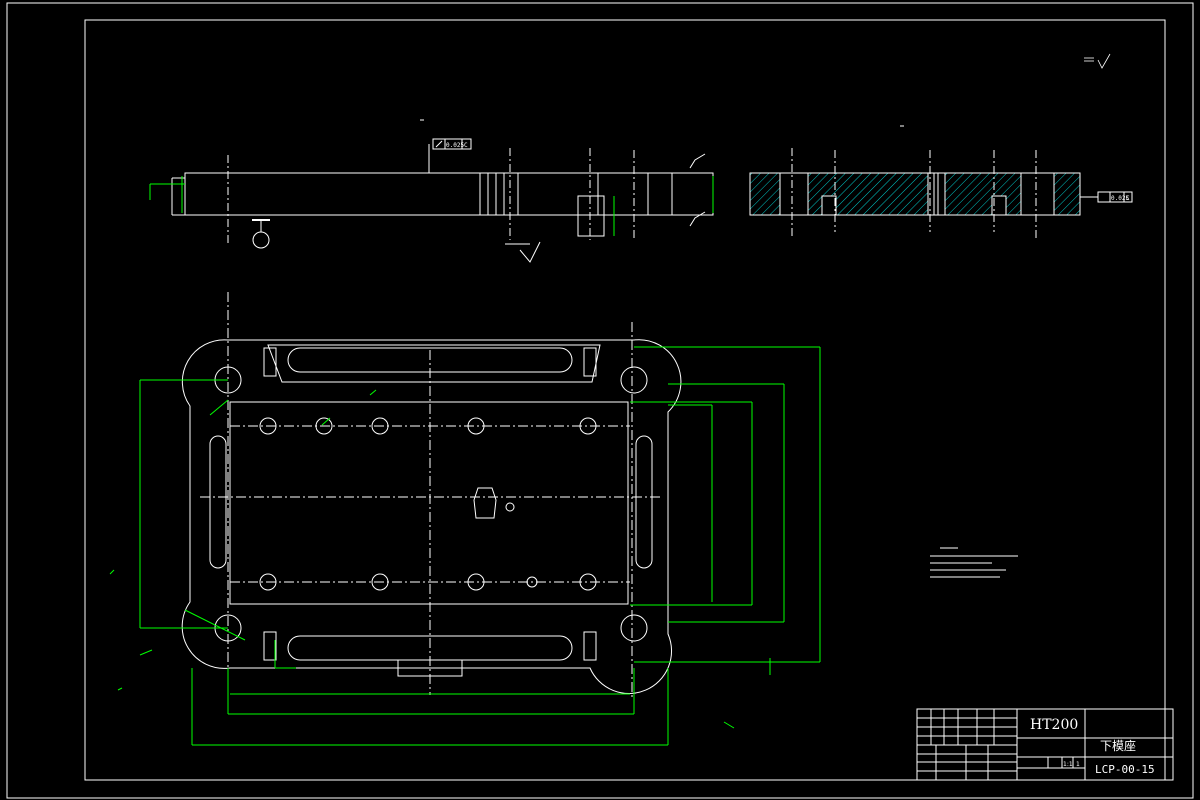  Describe the element at coordinates (1078, 764) in the screenshot. I see `quantity-label: 1` at that location.